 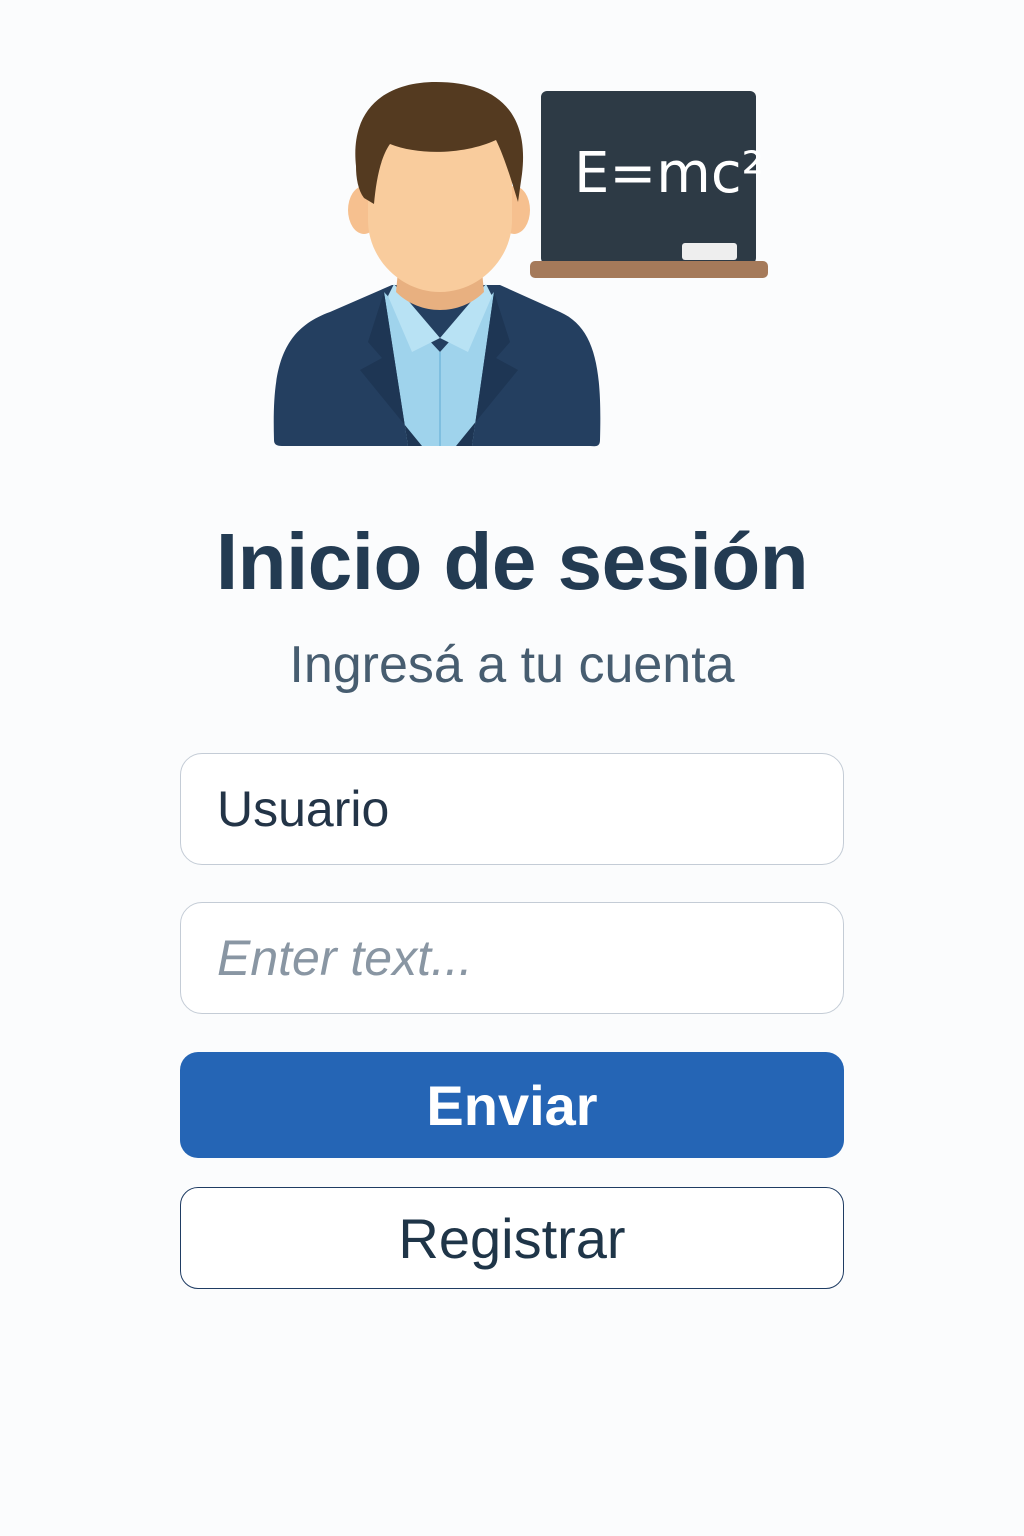 What do you see at coordinates (512, 561) in the screenshot?
I see `page-title: Inicio de sesión` at bounding box center [512, 561].